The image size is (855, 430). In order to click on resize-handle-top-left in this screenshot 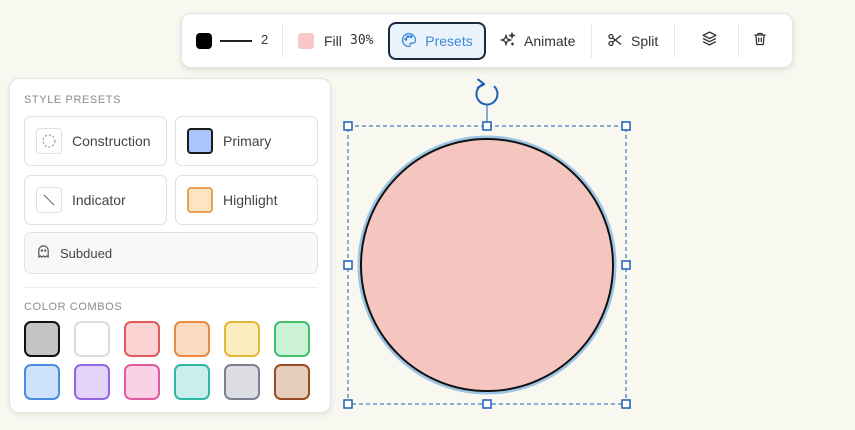, I will do `click(348, 126)`.